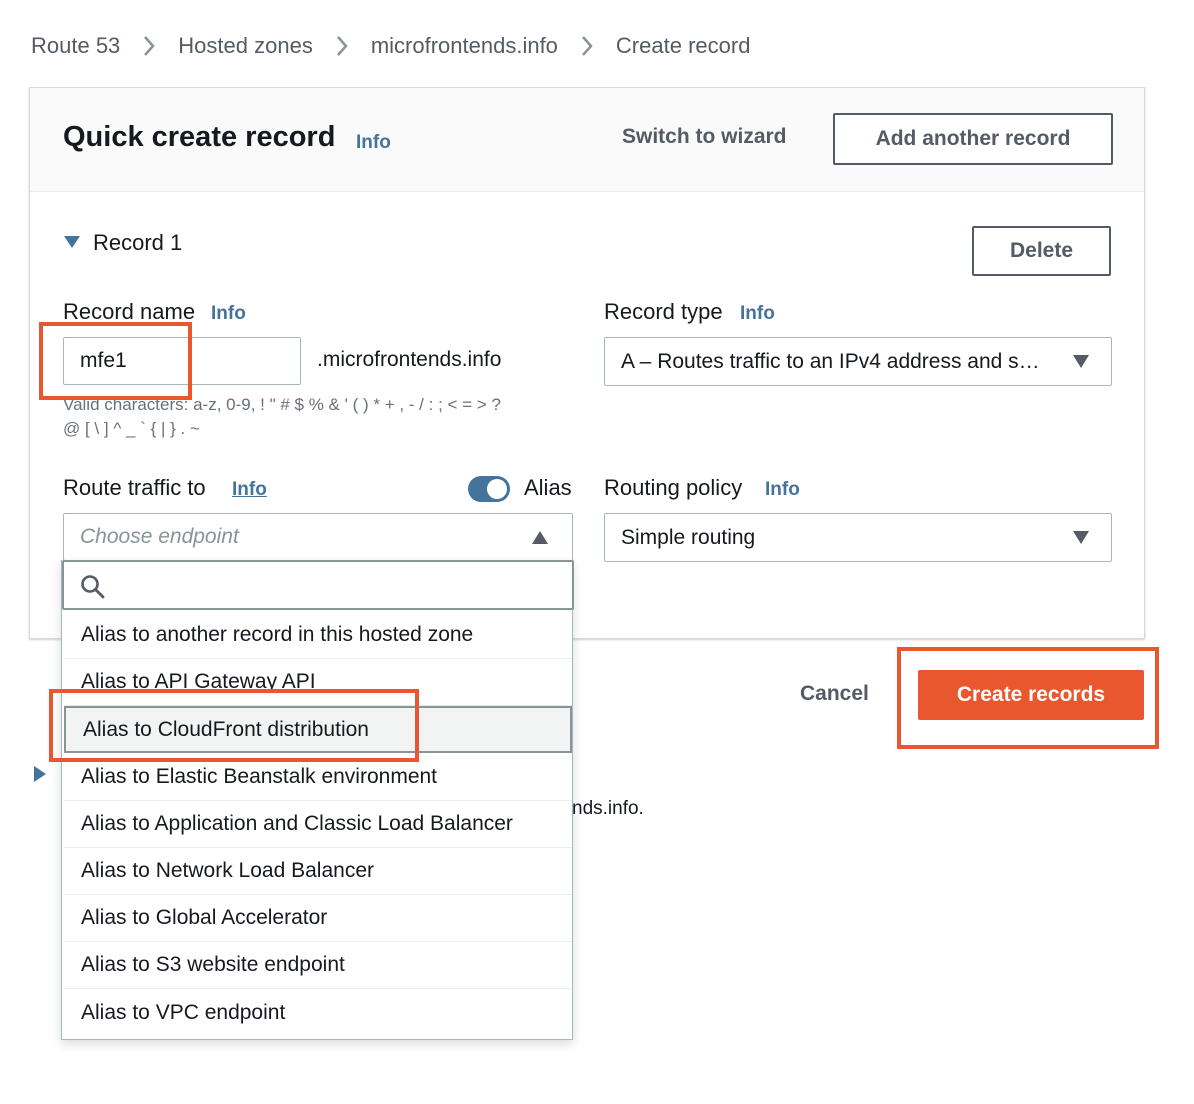 The image size is (1194, 1104). What do you see at coordinates (548, 487) in the screenshot?
I see `alias-label: Alias` at bounding box center [548, 487].